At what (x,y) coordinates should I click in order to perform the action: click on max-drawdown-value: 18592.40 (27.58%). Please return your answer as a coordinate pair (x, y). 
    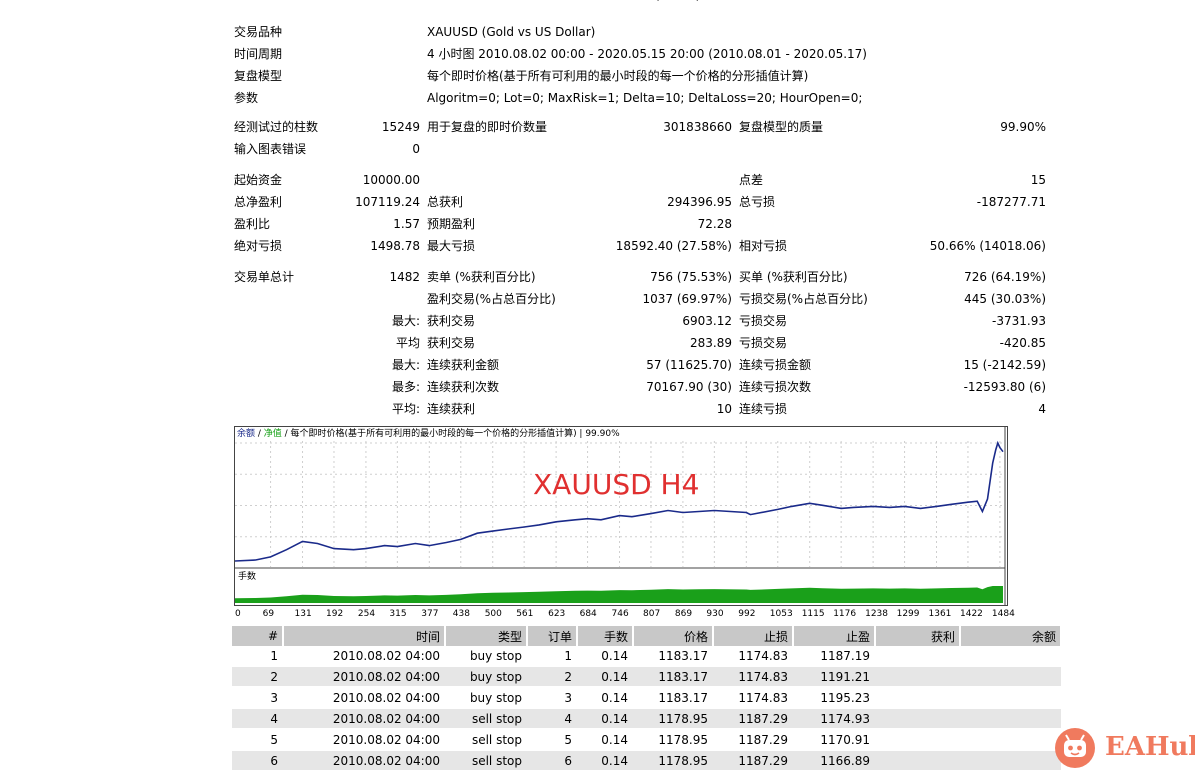
    Looking at the image, I should click on (673, 246).